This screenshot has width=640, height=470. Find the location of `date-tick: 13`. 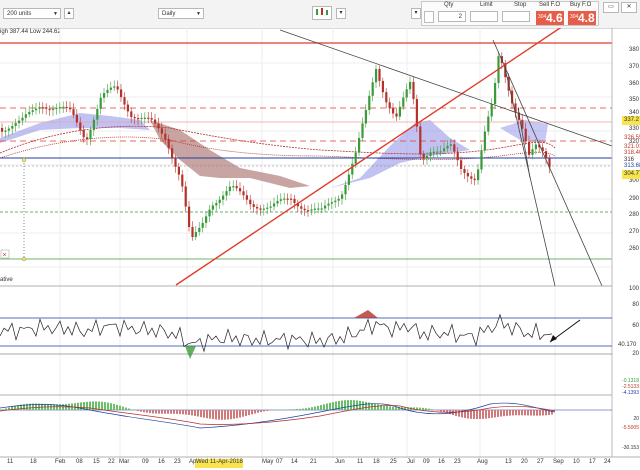

date-tick: 13 is located at coordinates (508, 462).